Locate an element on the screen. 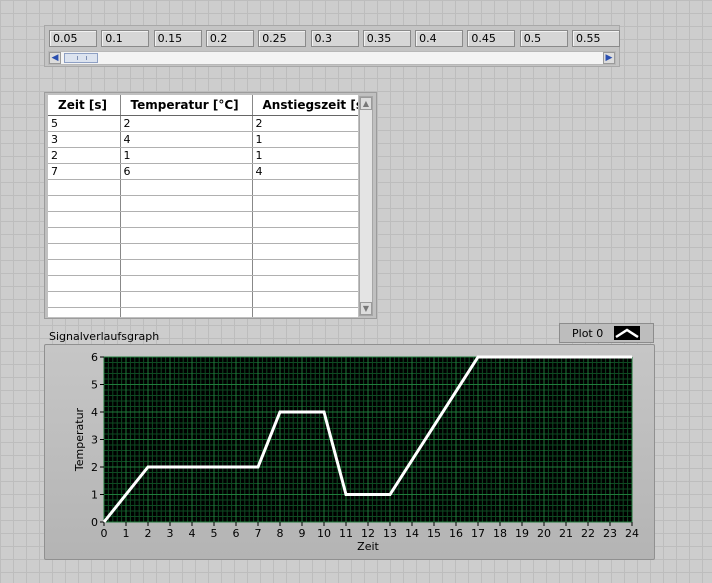  x-tick-label: 12 is located at coordinates (368, 533).